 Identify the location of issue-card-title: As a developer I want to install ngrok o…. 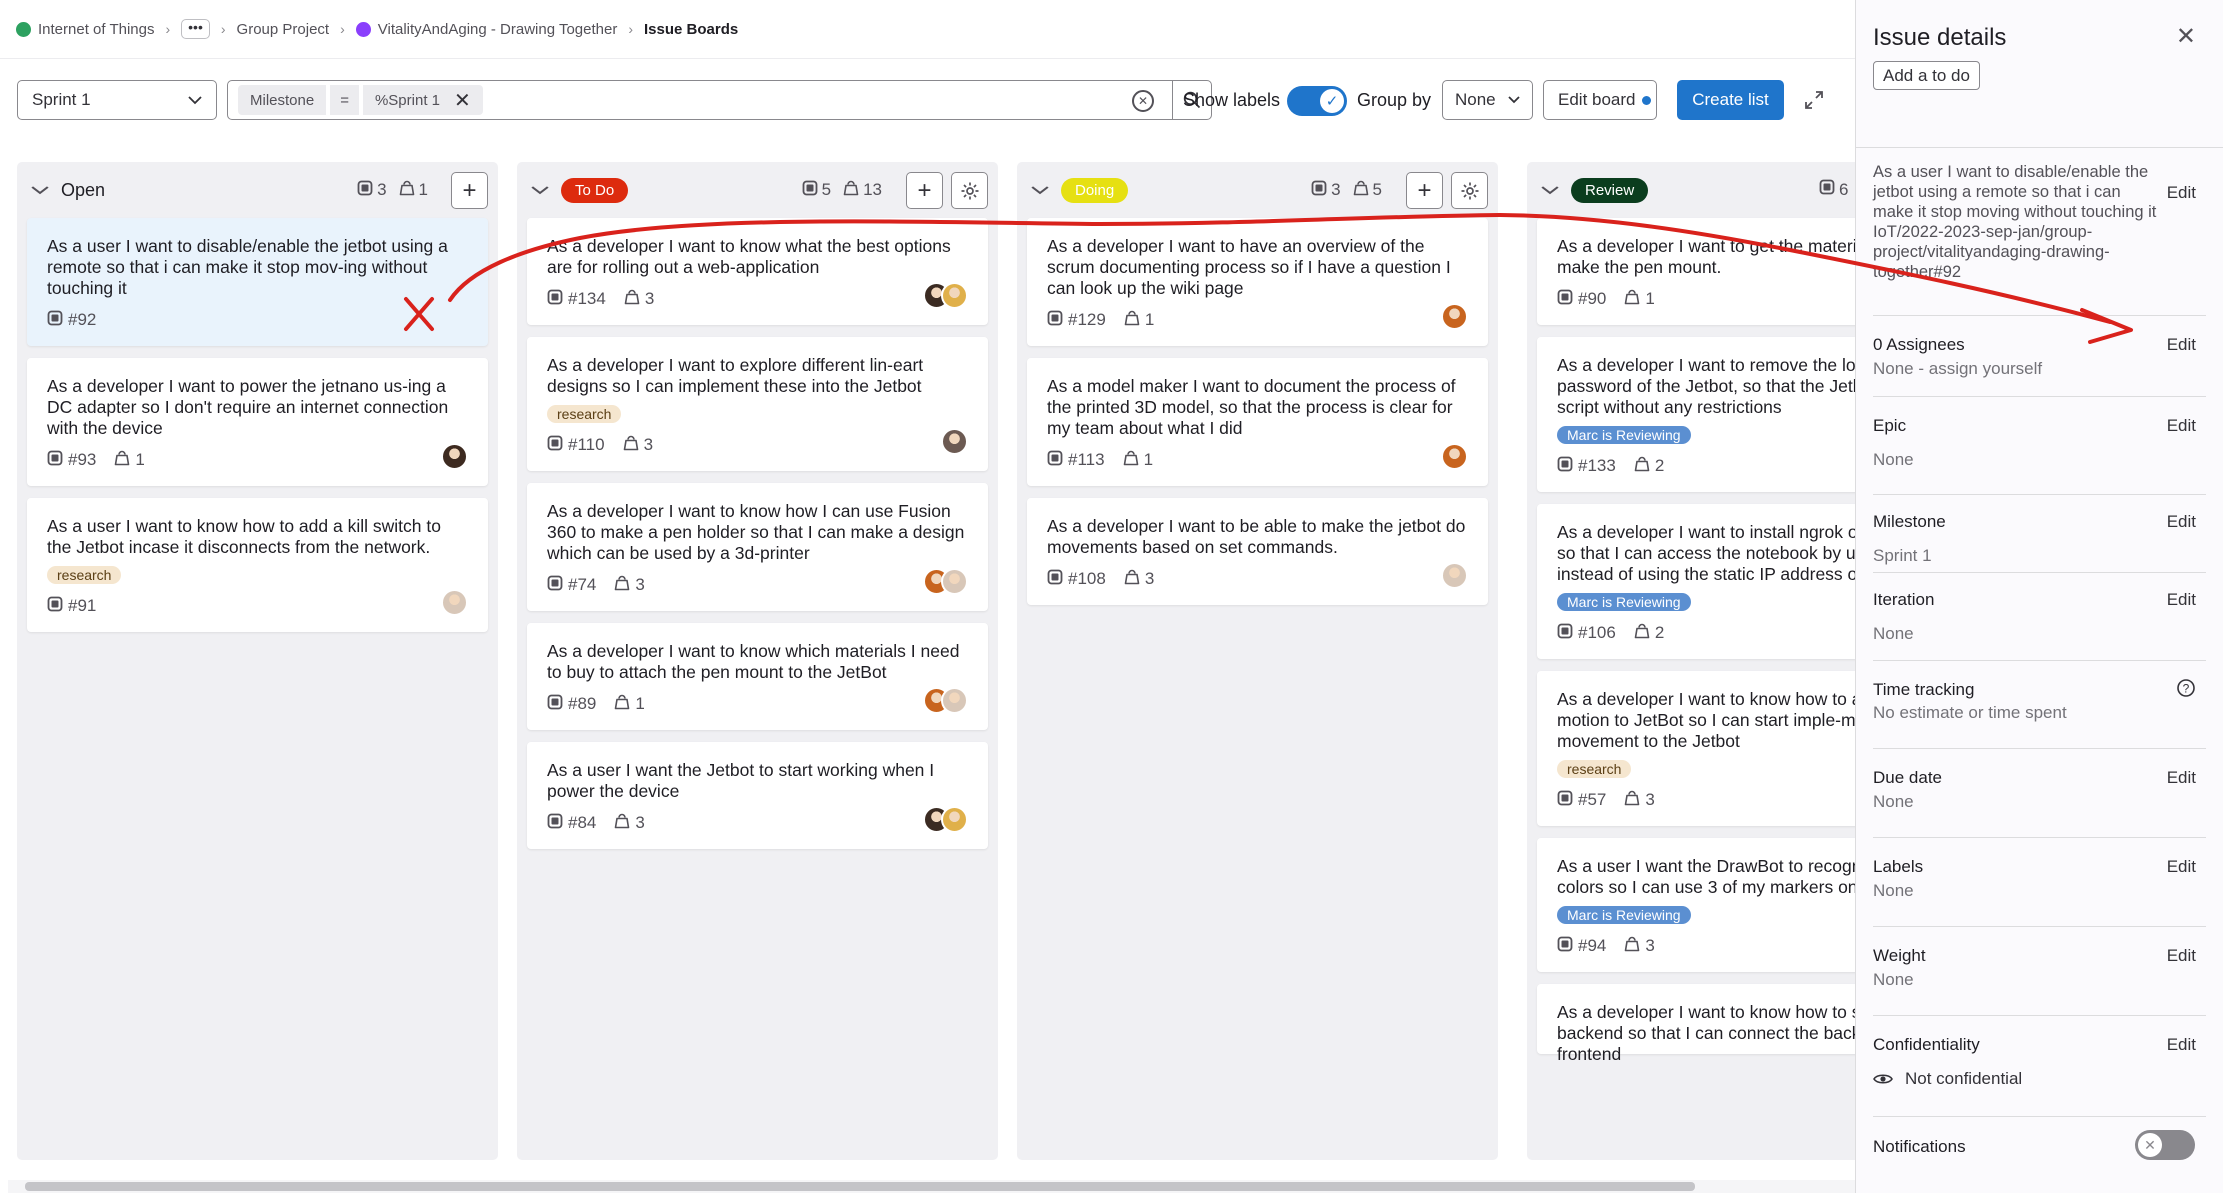
(1706, 553).